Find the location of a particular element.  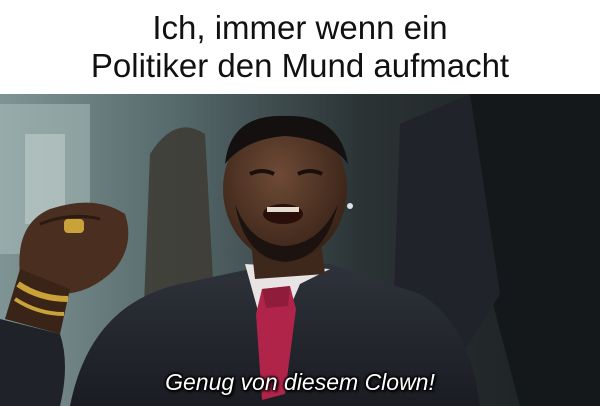

caption-line-1: Ich, immer wenn ein is located at coordinates (300, 27).